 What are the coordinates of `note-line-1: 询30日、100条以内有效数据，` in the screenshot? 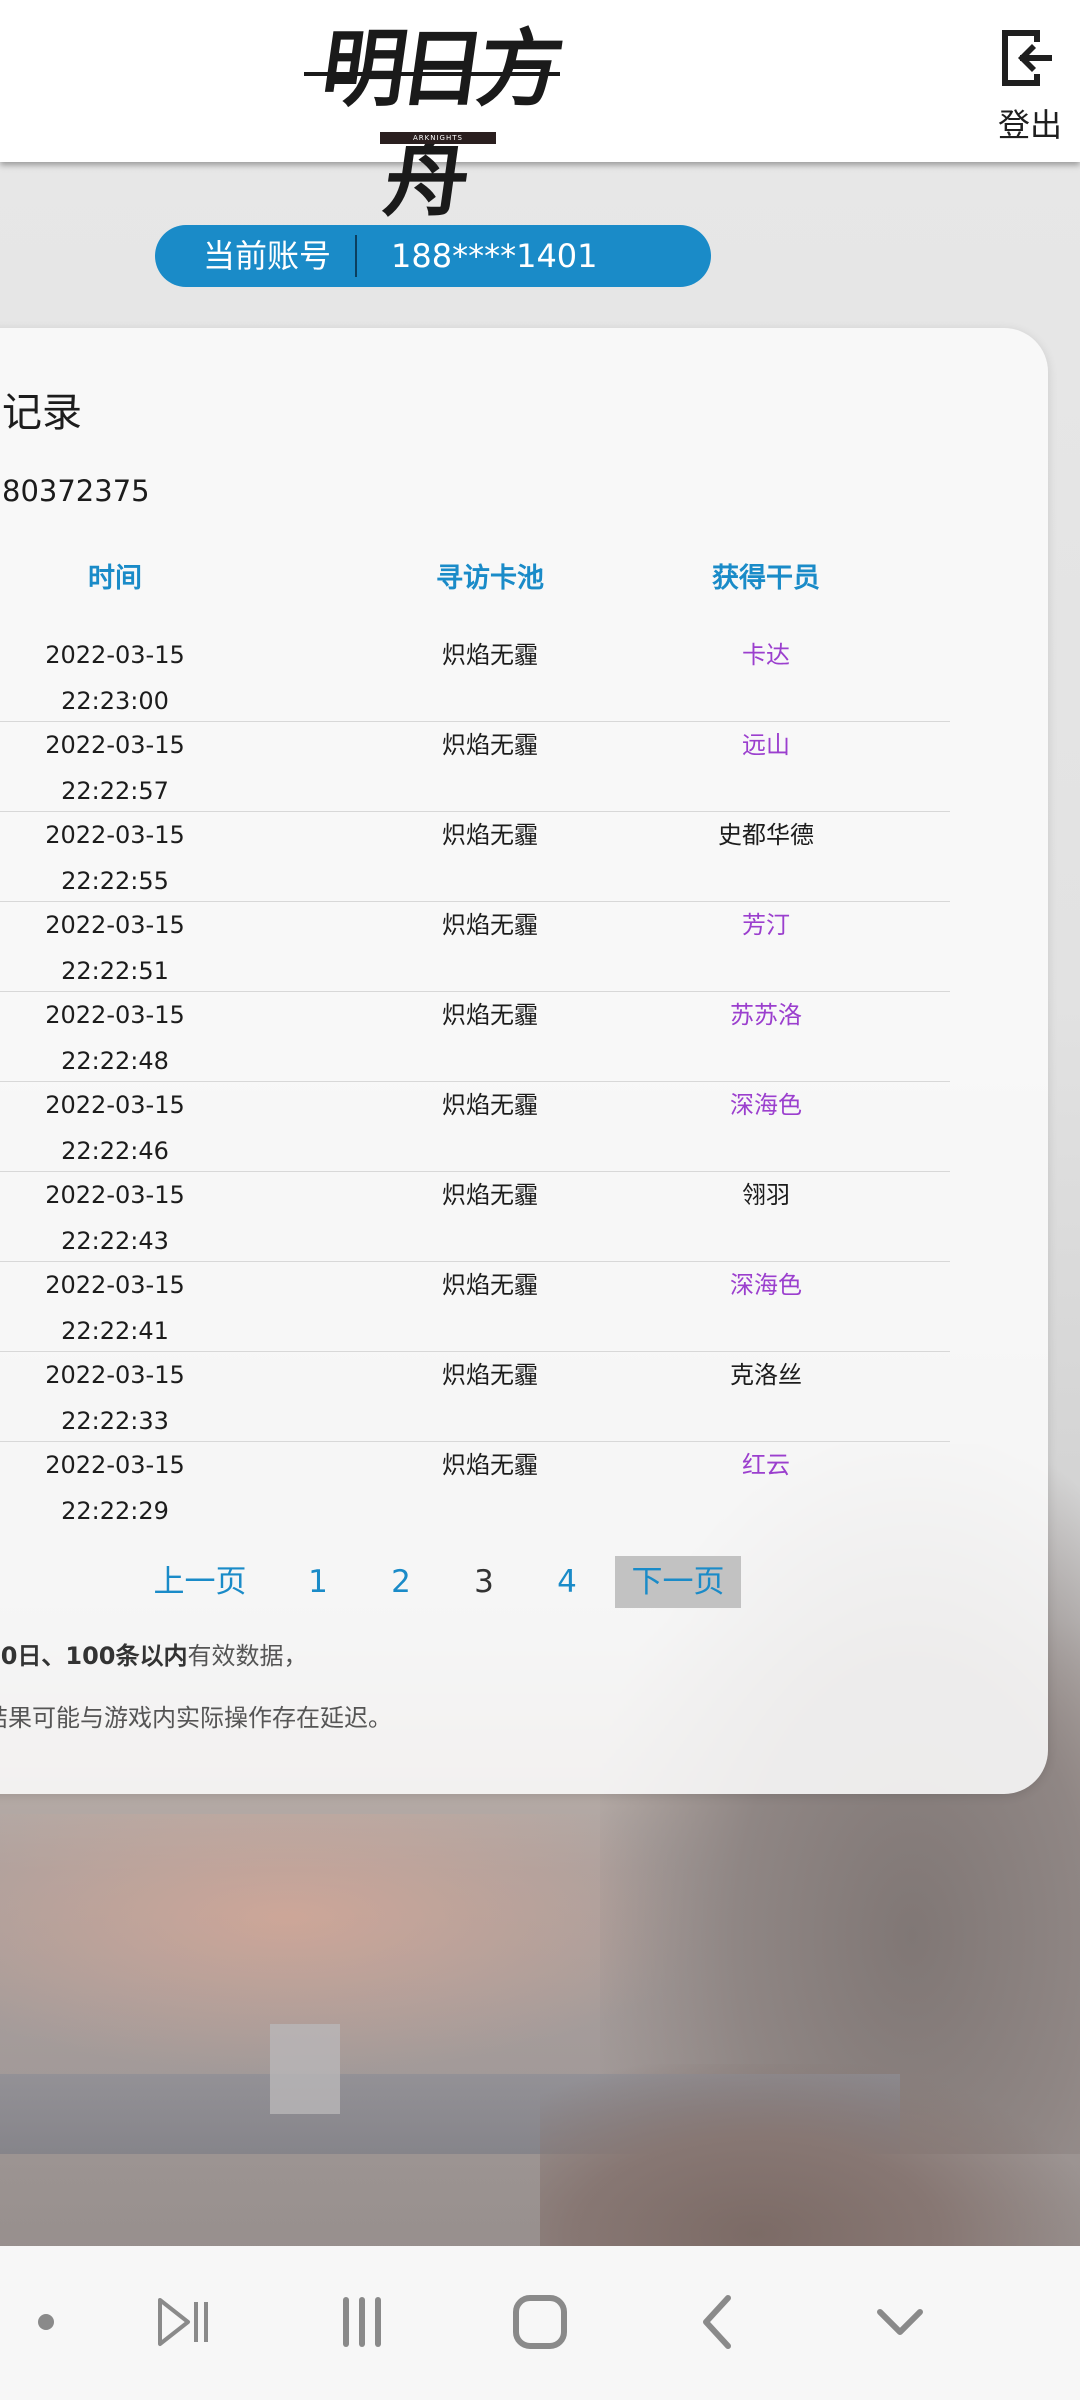 It's located at (154, 1653).